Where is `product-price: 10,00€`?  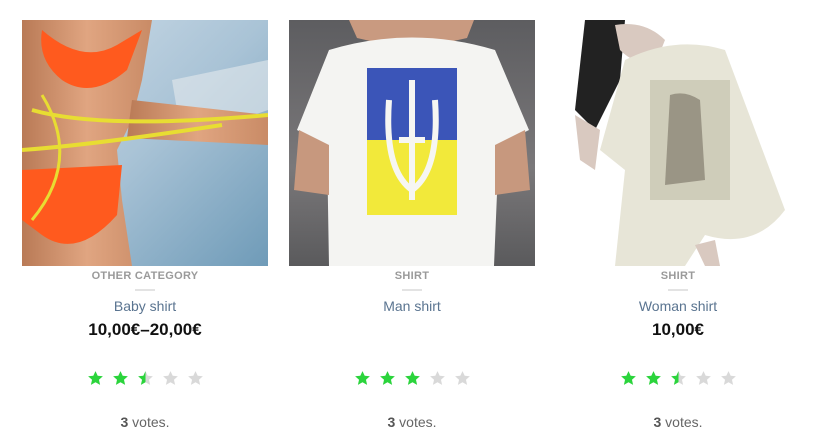 product-price: 10,00€ is located at coordinates (678, 329).